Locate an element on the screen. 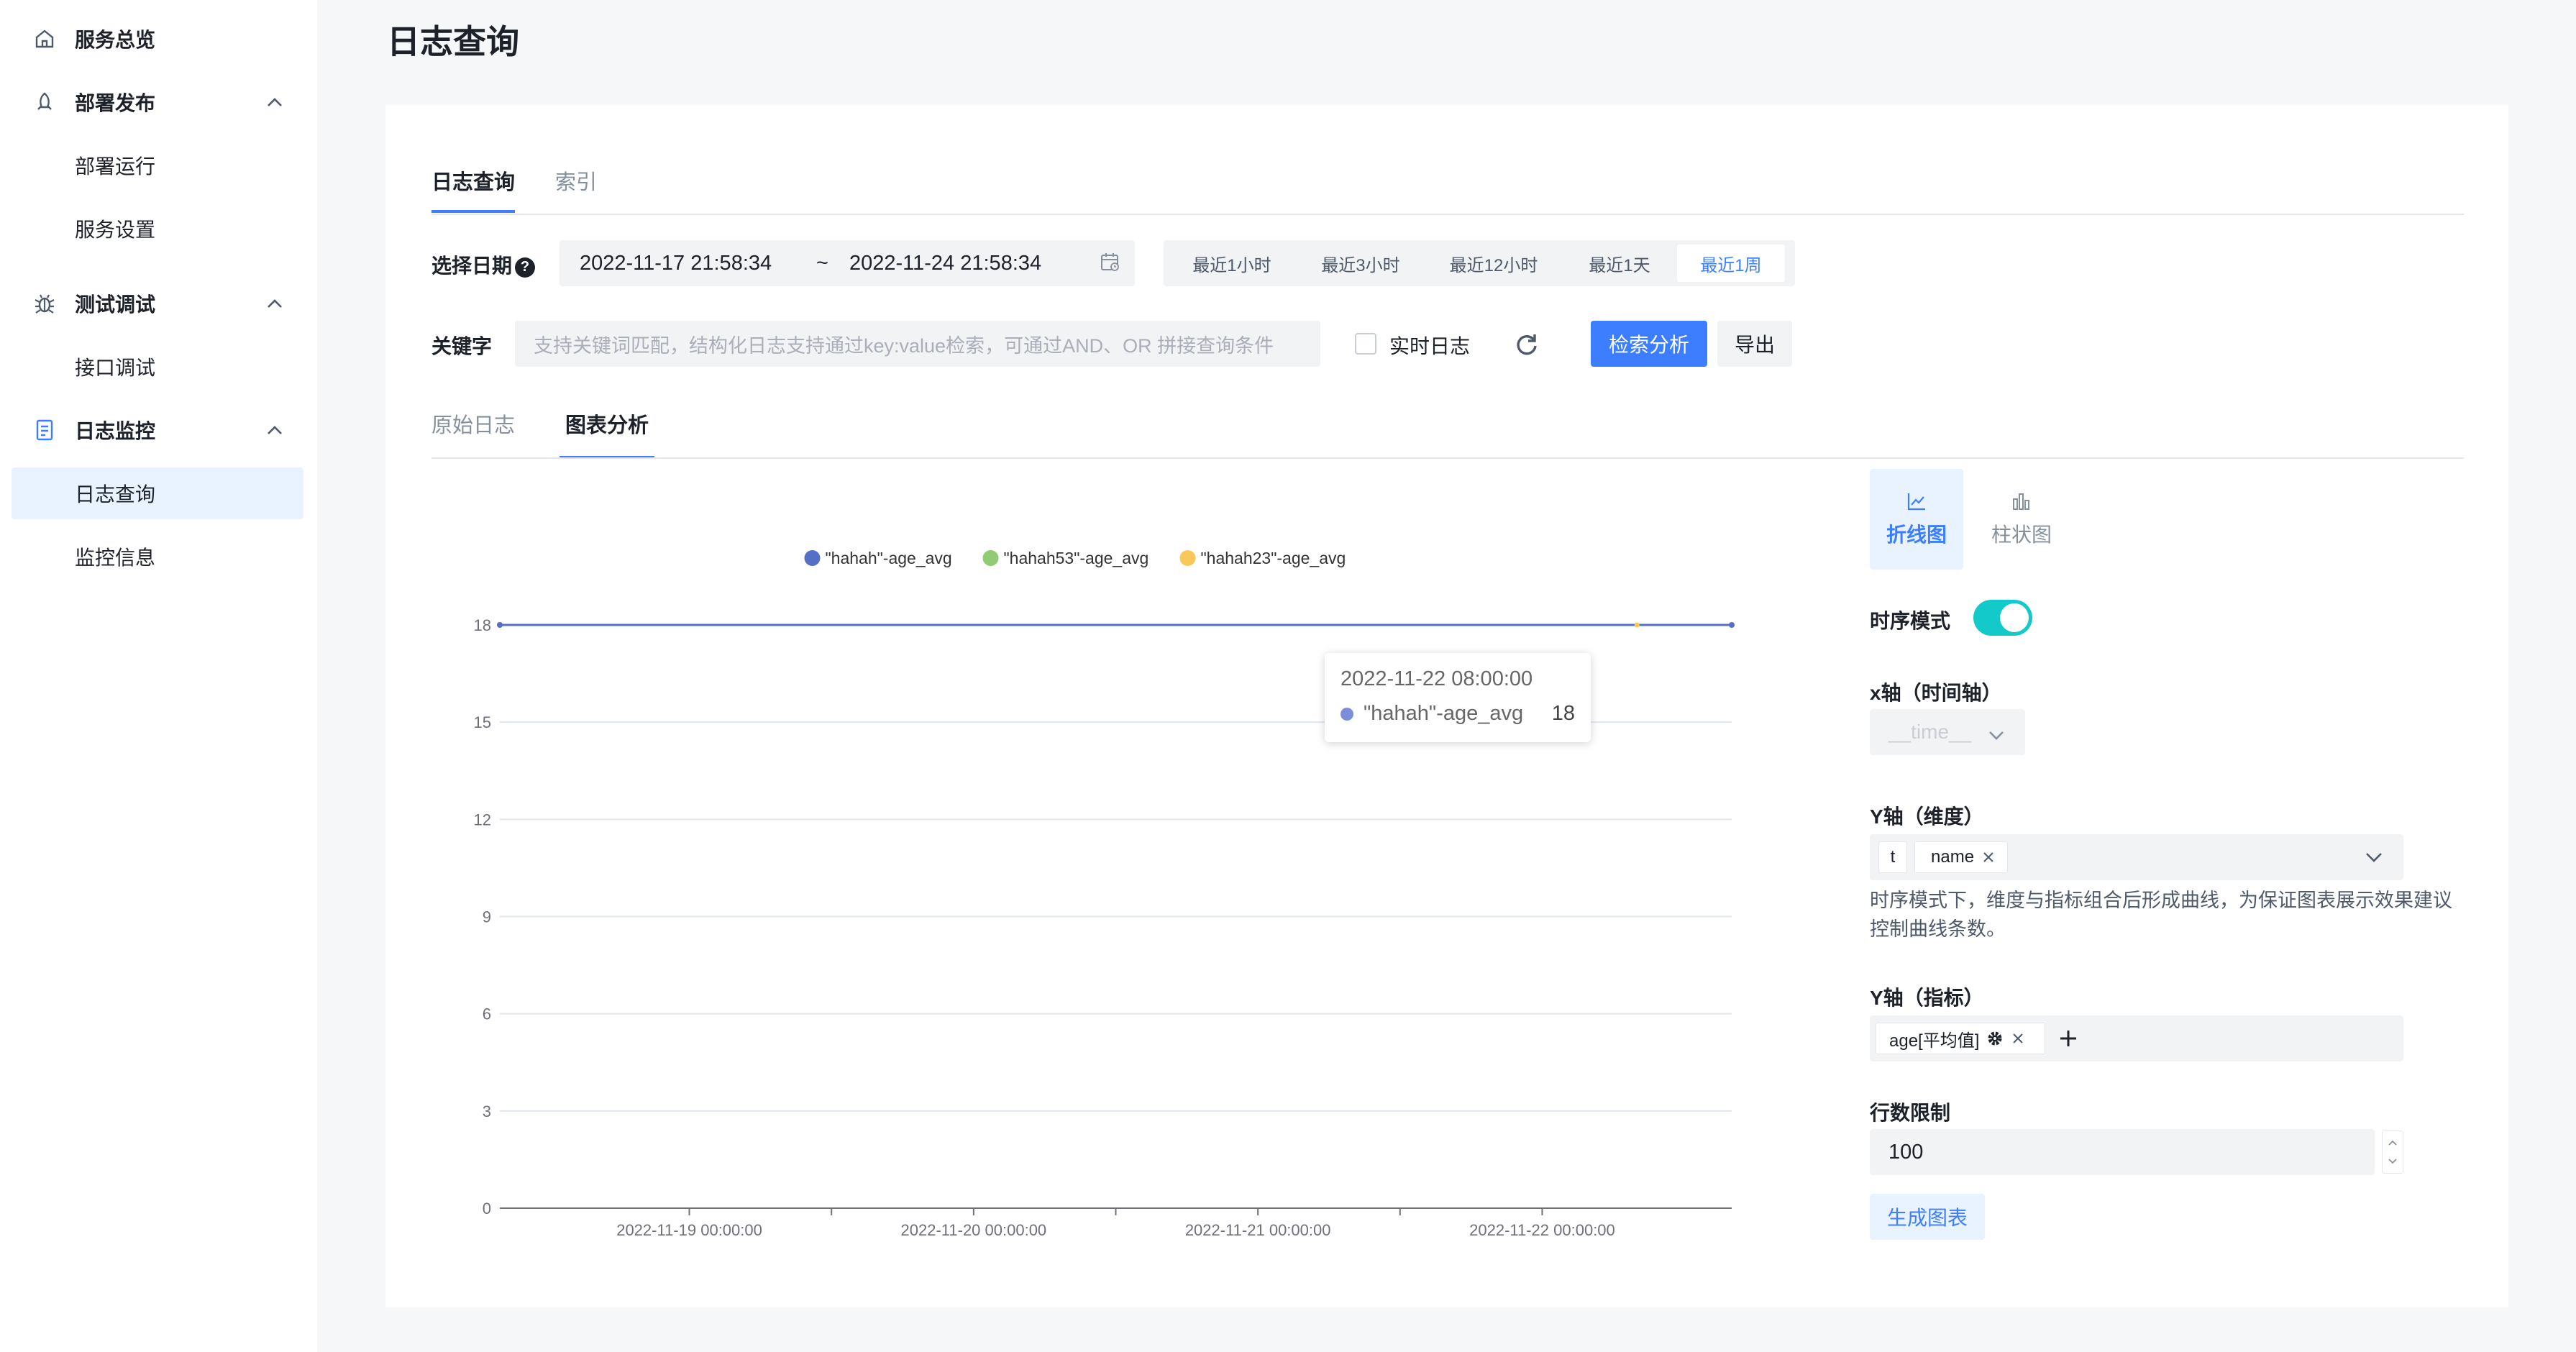  gear-icon is located at coordinates (1995, 1038).